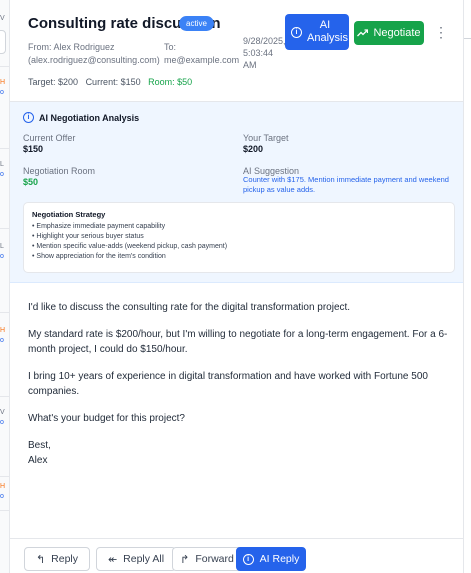  Describe the element at coordinates (40, 559) in the screenshot. I see `reply-icon: ↰` at that location.